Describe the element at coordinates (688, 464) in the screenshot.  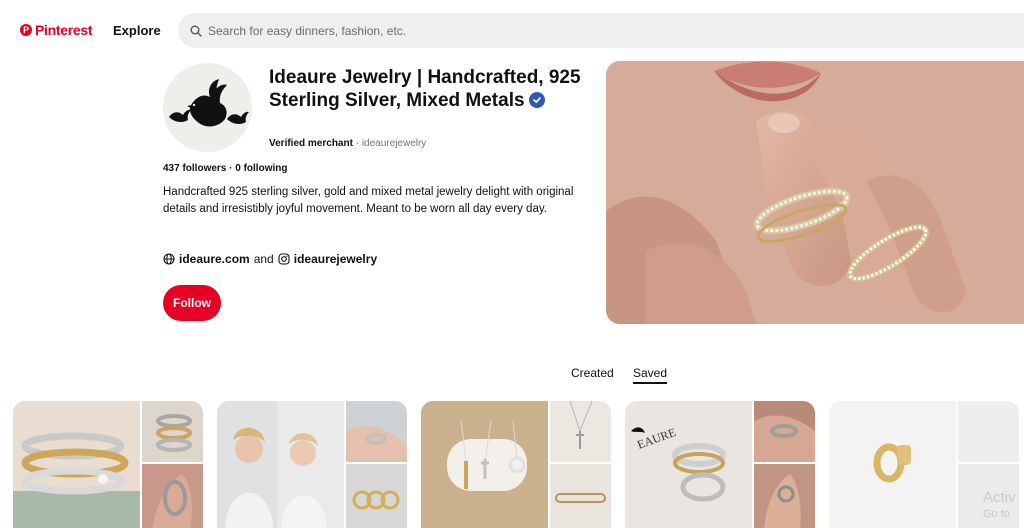
I see `board-cover-image: EAURE` at that location.